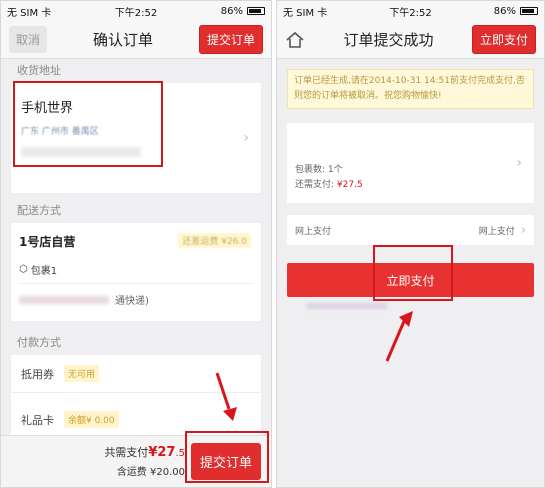 The width and height of the screenshot is (545, 488). What do you see at coordinates (319, 170) in the screenshot?
I see `package-count: 包裹数: 1个` at bounding box center [319, 170].